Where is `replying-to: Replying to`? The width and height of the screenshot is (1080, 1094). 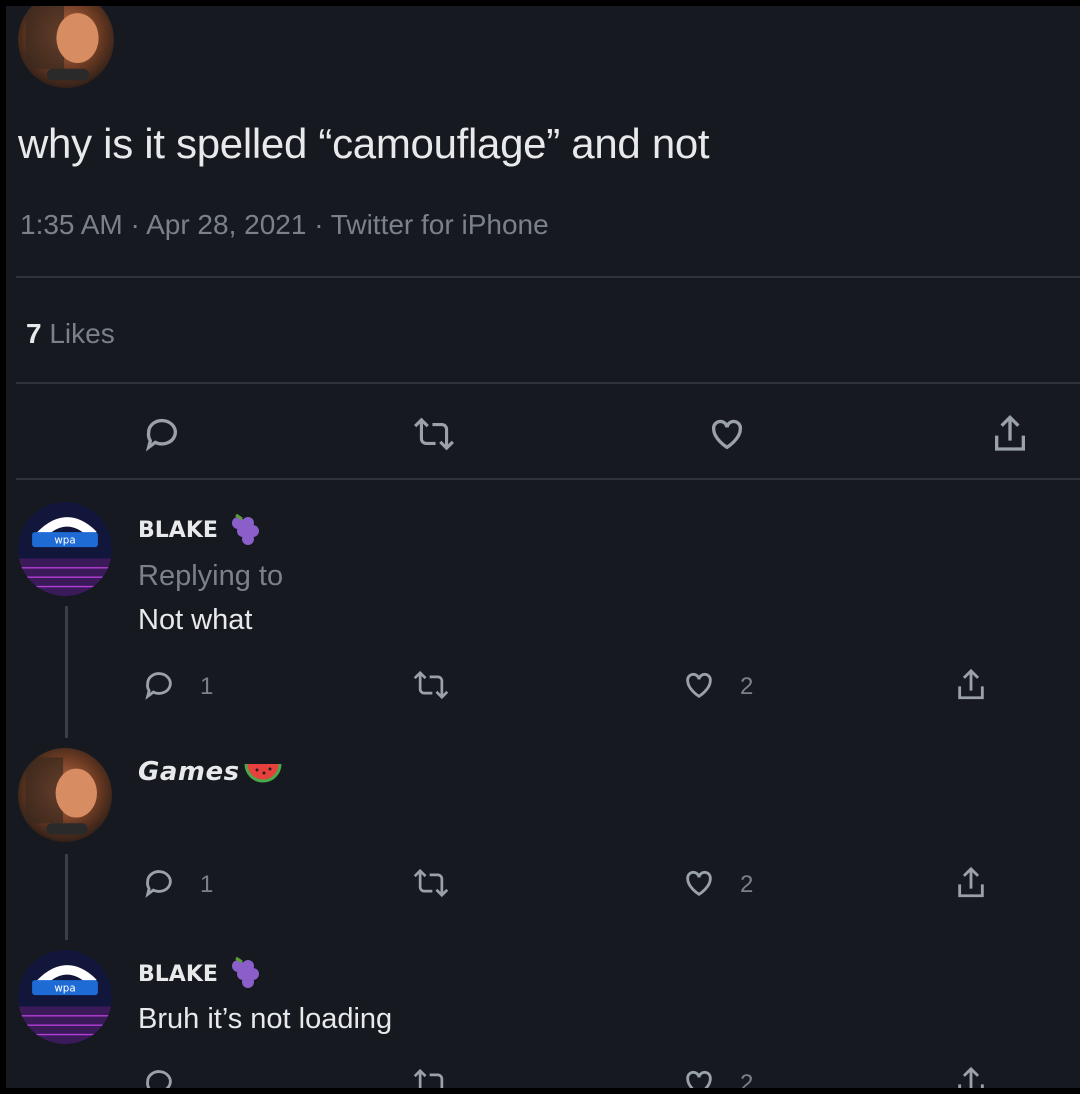
replying-to: Replying to is located at coordinates (211, 576).